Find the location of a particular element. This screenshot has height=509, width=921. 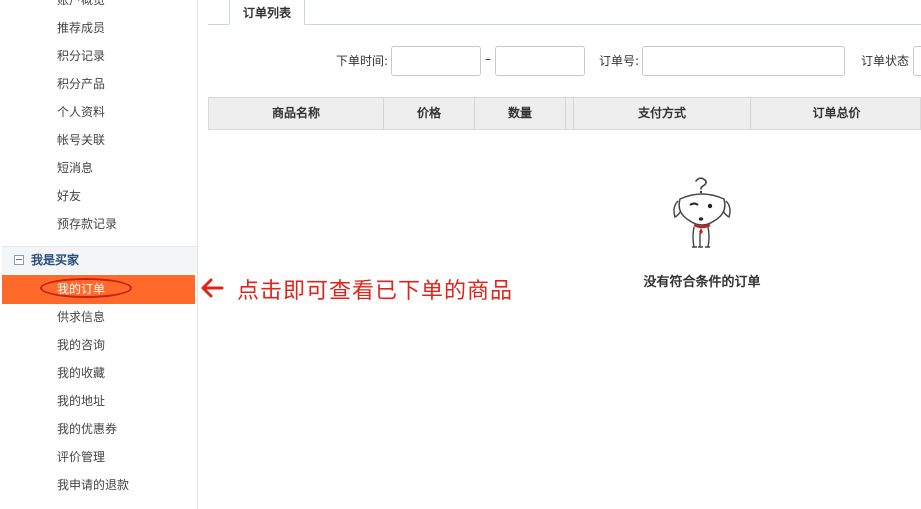

sidebar-item-points-record: 积分记录 is located at coordinates (97, 56).